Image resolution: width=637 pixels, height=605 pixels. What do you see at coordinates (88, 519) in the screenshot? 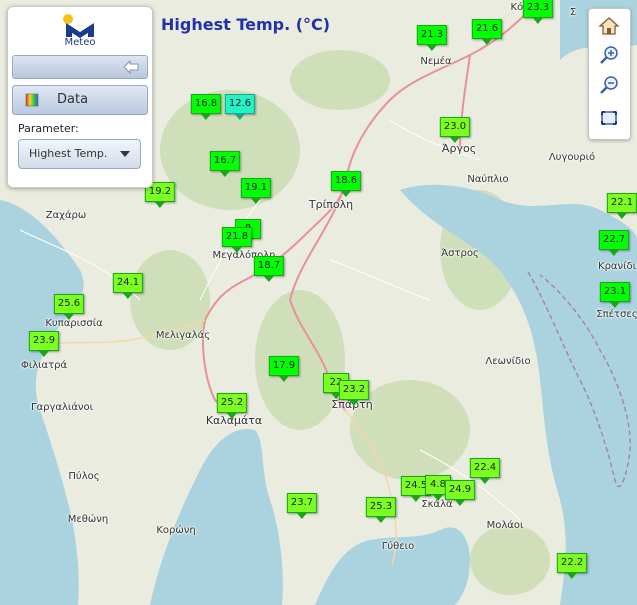
I see `place-label: Μεθώνη` at bounding box center [88, 519].